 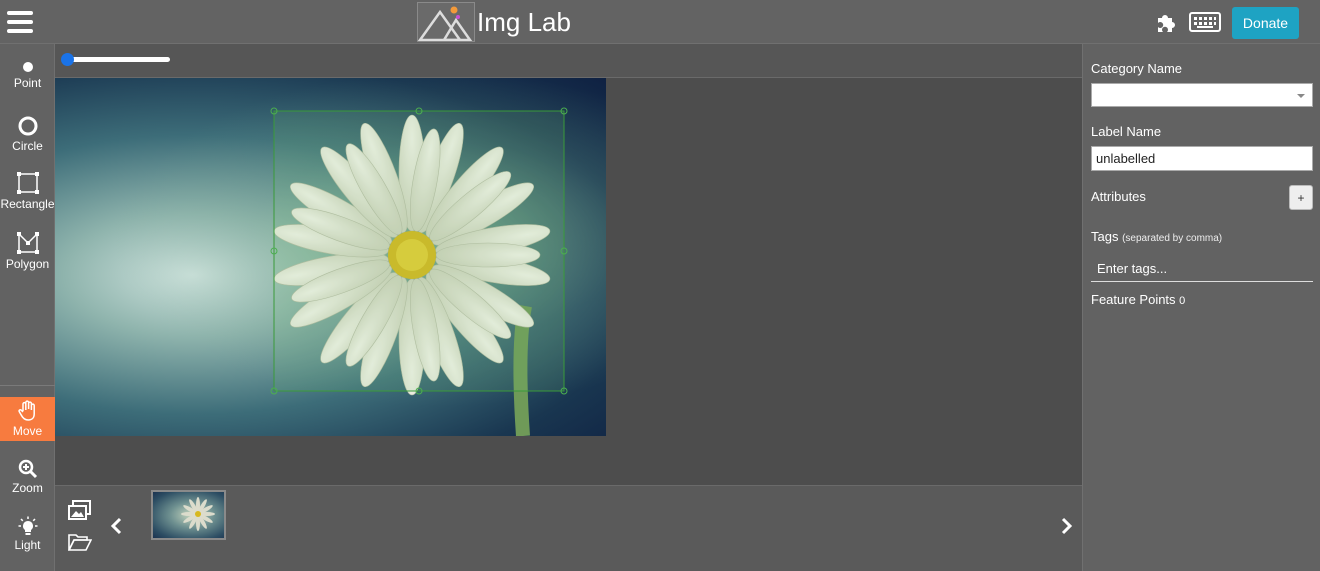 What do you see at coordinates (524, 21) in the screenshot?
I see `app-title: Img Lab` at bounding box center [524, 21].